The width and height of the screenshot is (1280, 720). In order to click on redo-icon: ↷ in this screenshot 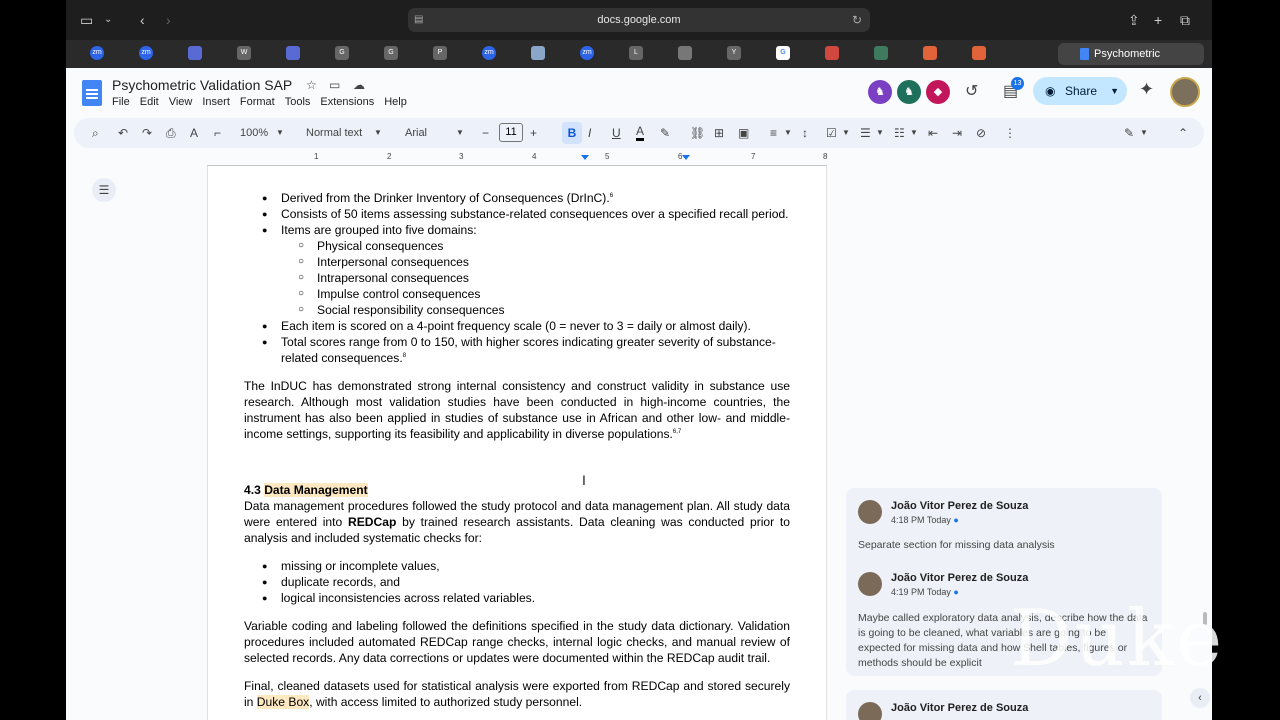, I will do `click(147, 133)`.